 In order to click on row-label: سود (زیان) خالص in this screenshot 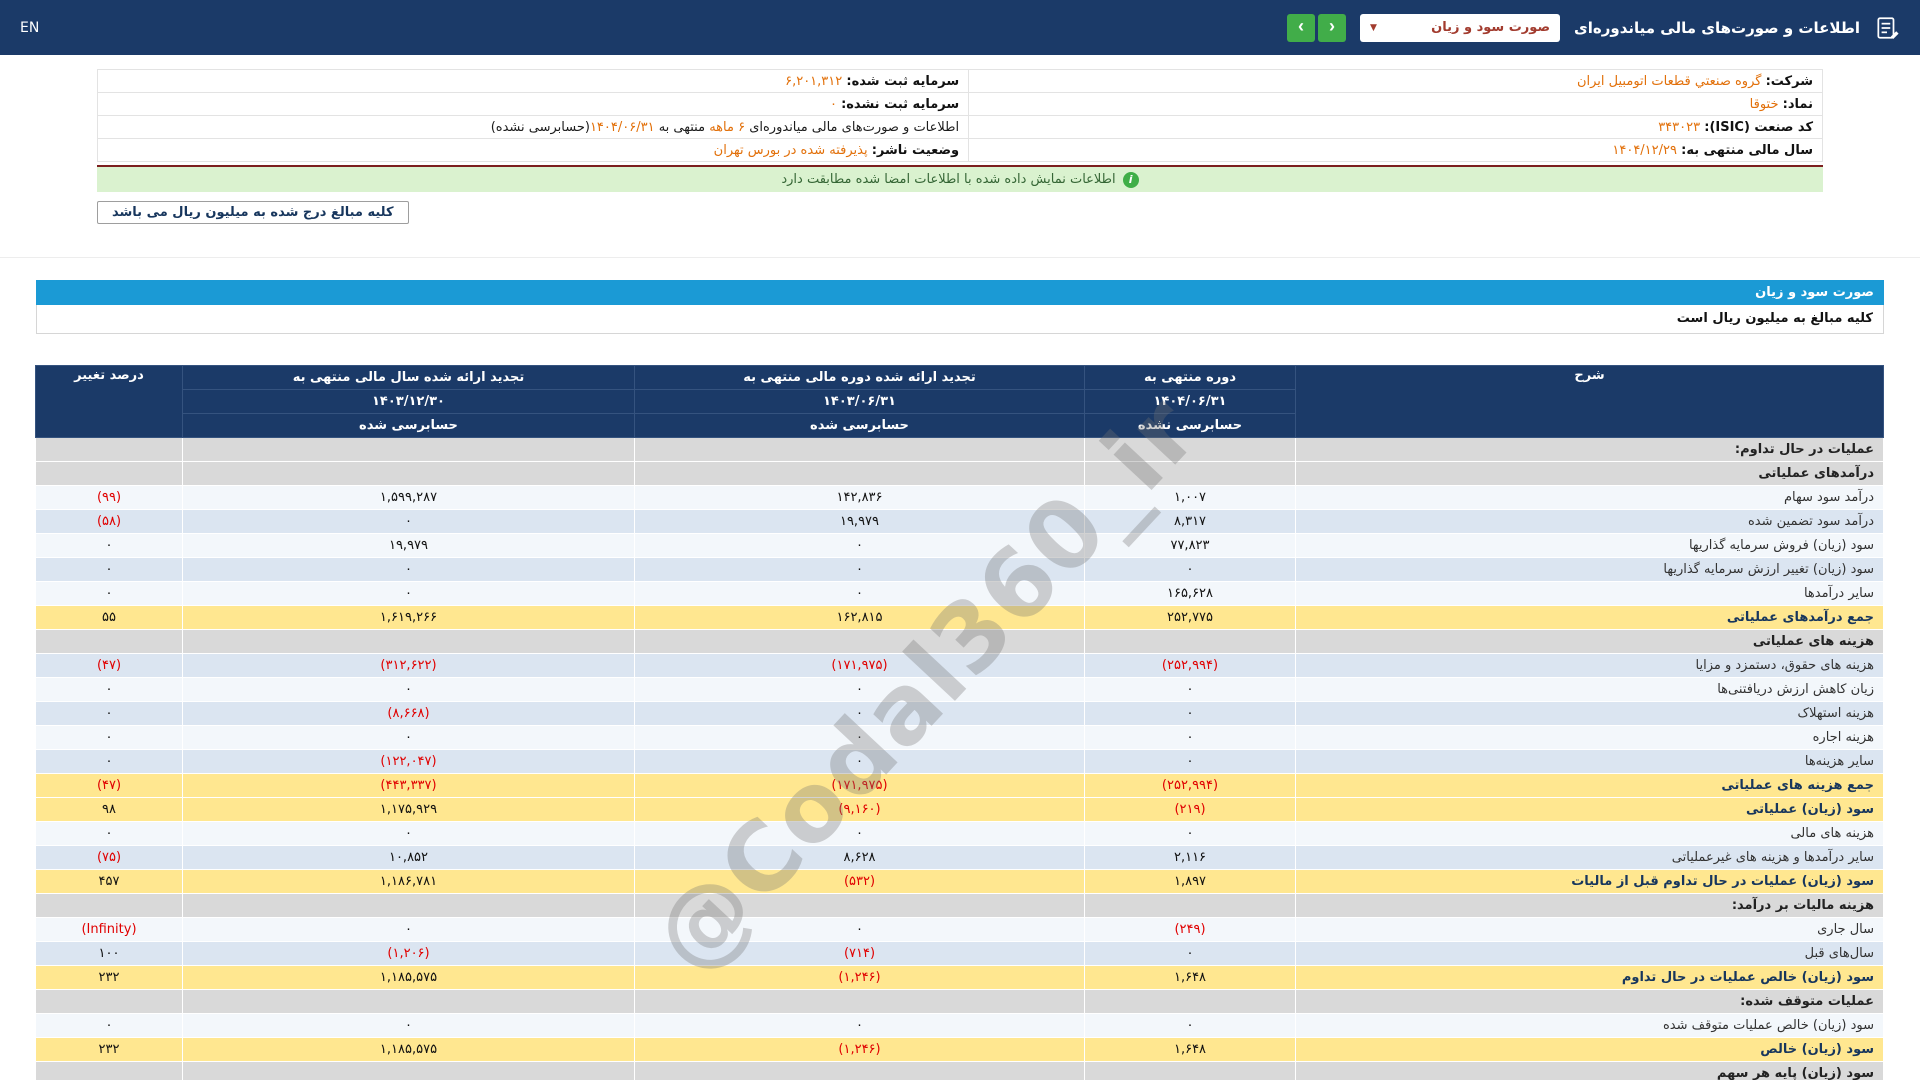, I will do `click(1589, 1049)`.